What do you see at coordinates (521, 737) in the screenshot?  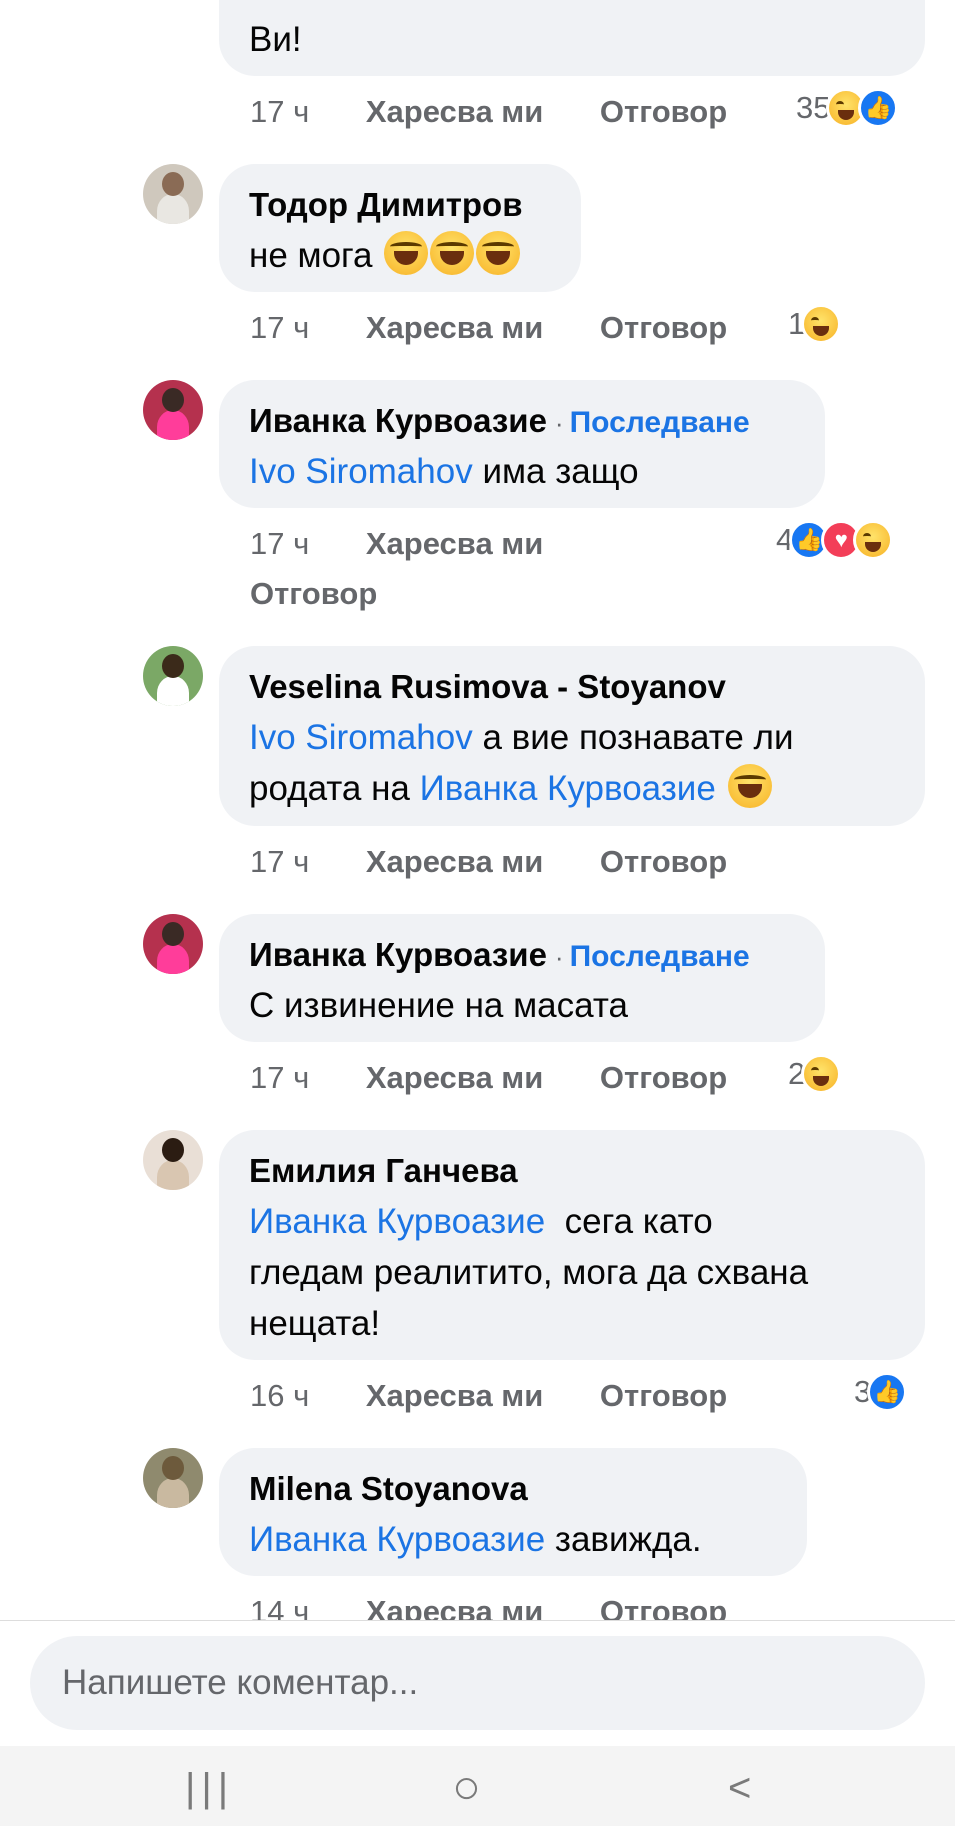 I see `comment-text: Ivo Siromahov а вие познавате ли` at bounding box center [521, 737].